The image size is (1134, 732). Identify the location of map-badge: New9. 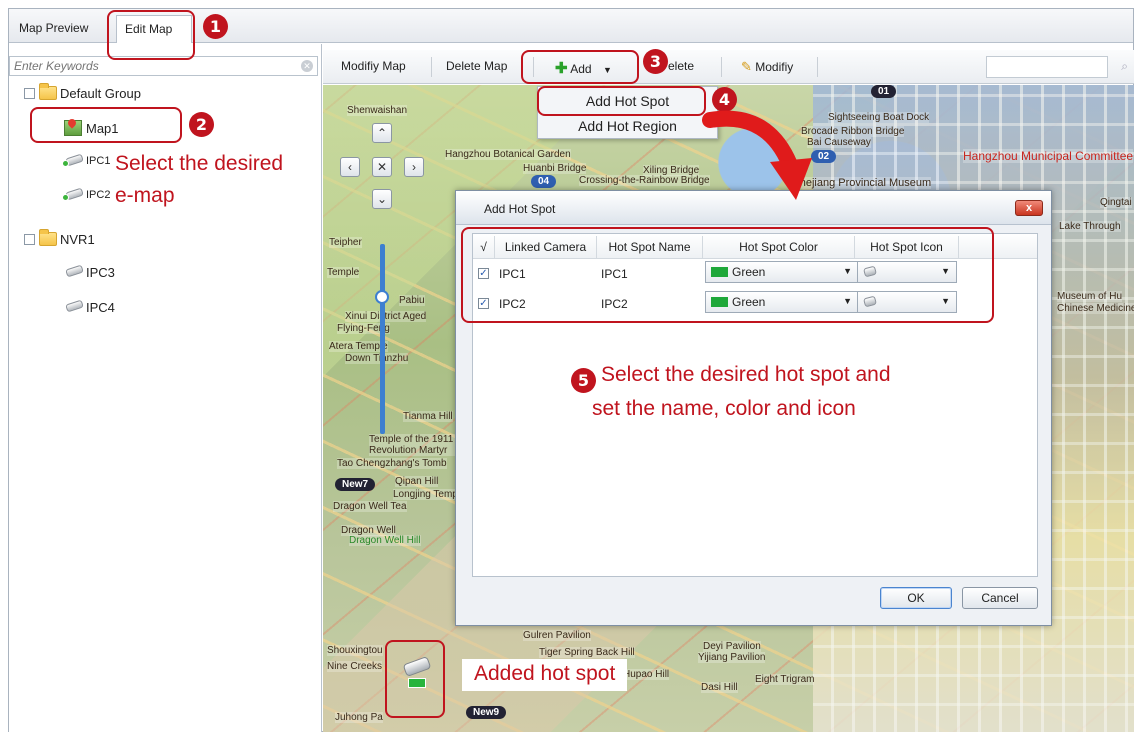
(486, 712).